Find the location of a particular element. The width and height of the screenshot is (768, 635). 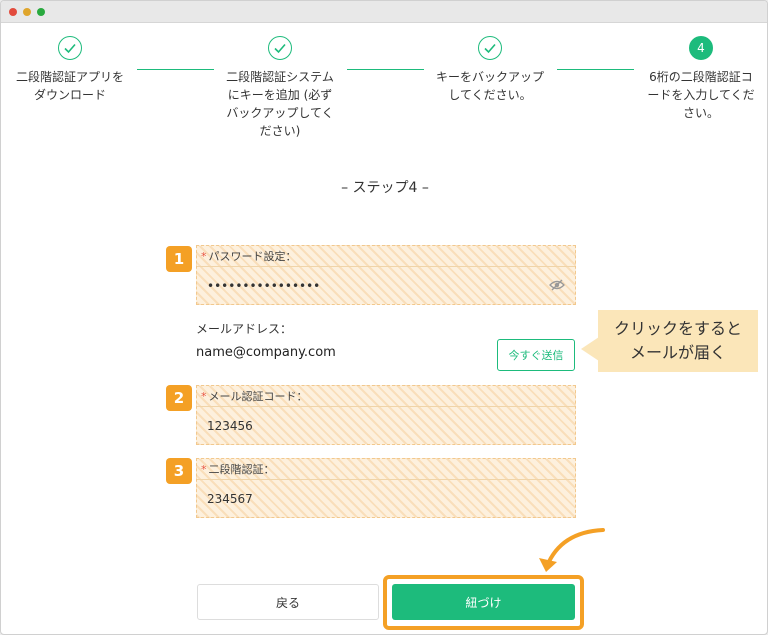

mail-code-field-group: * メール認証コード： 123456 is located at coordinates (386, 415).